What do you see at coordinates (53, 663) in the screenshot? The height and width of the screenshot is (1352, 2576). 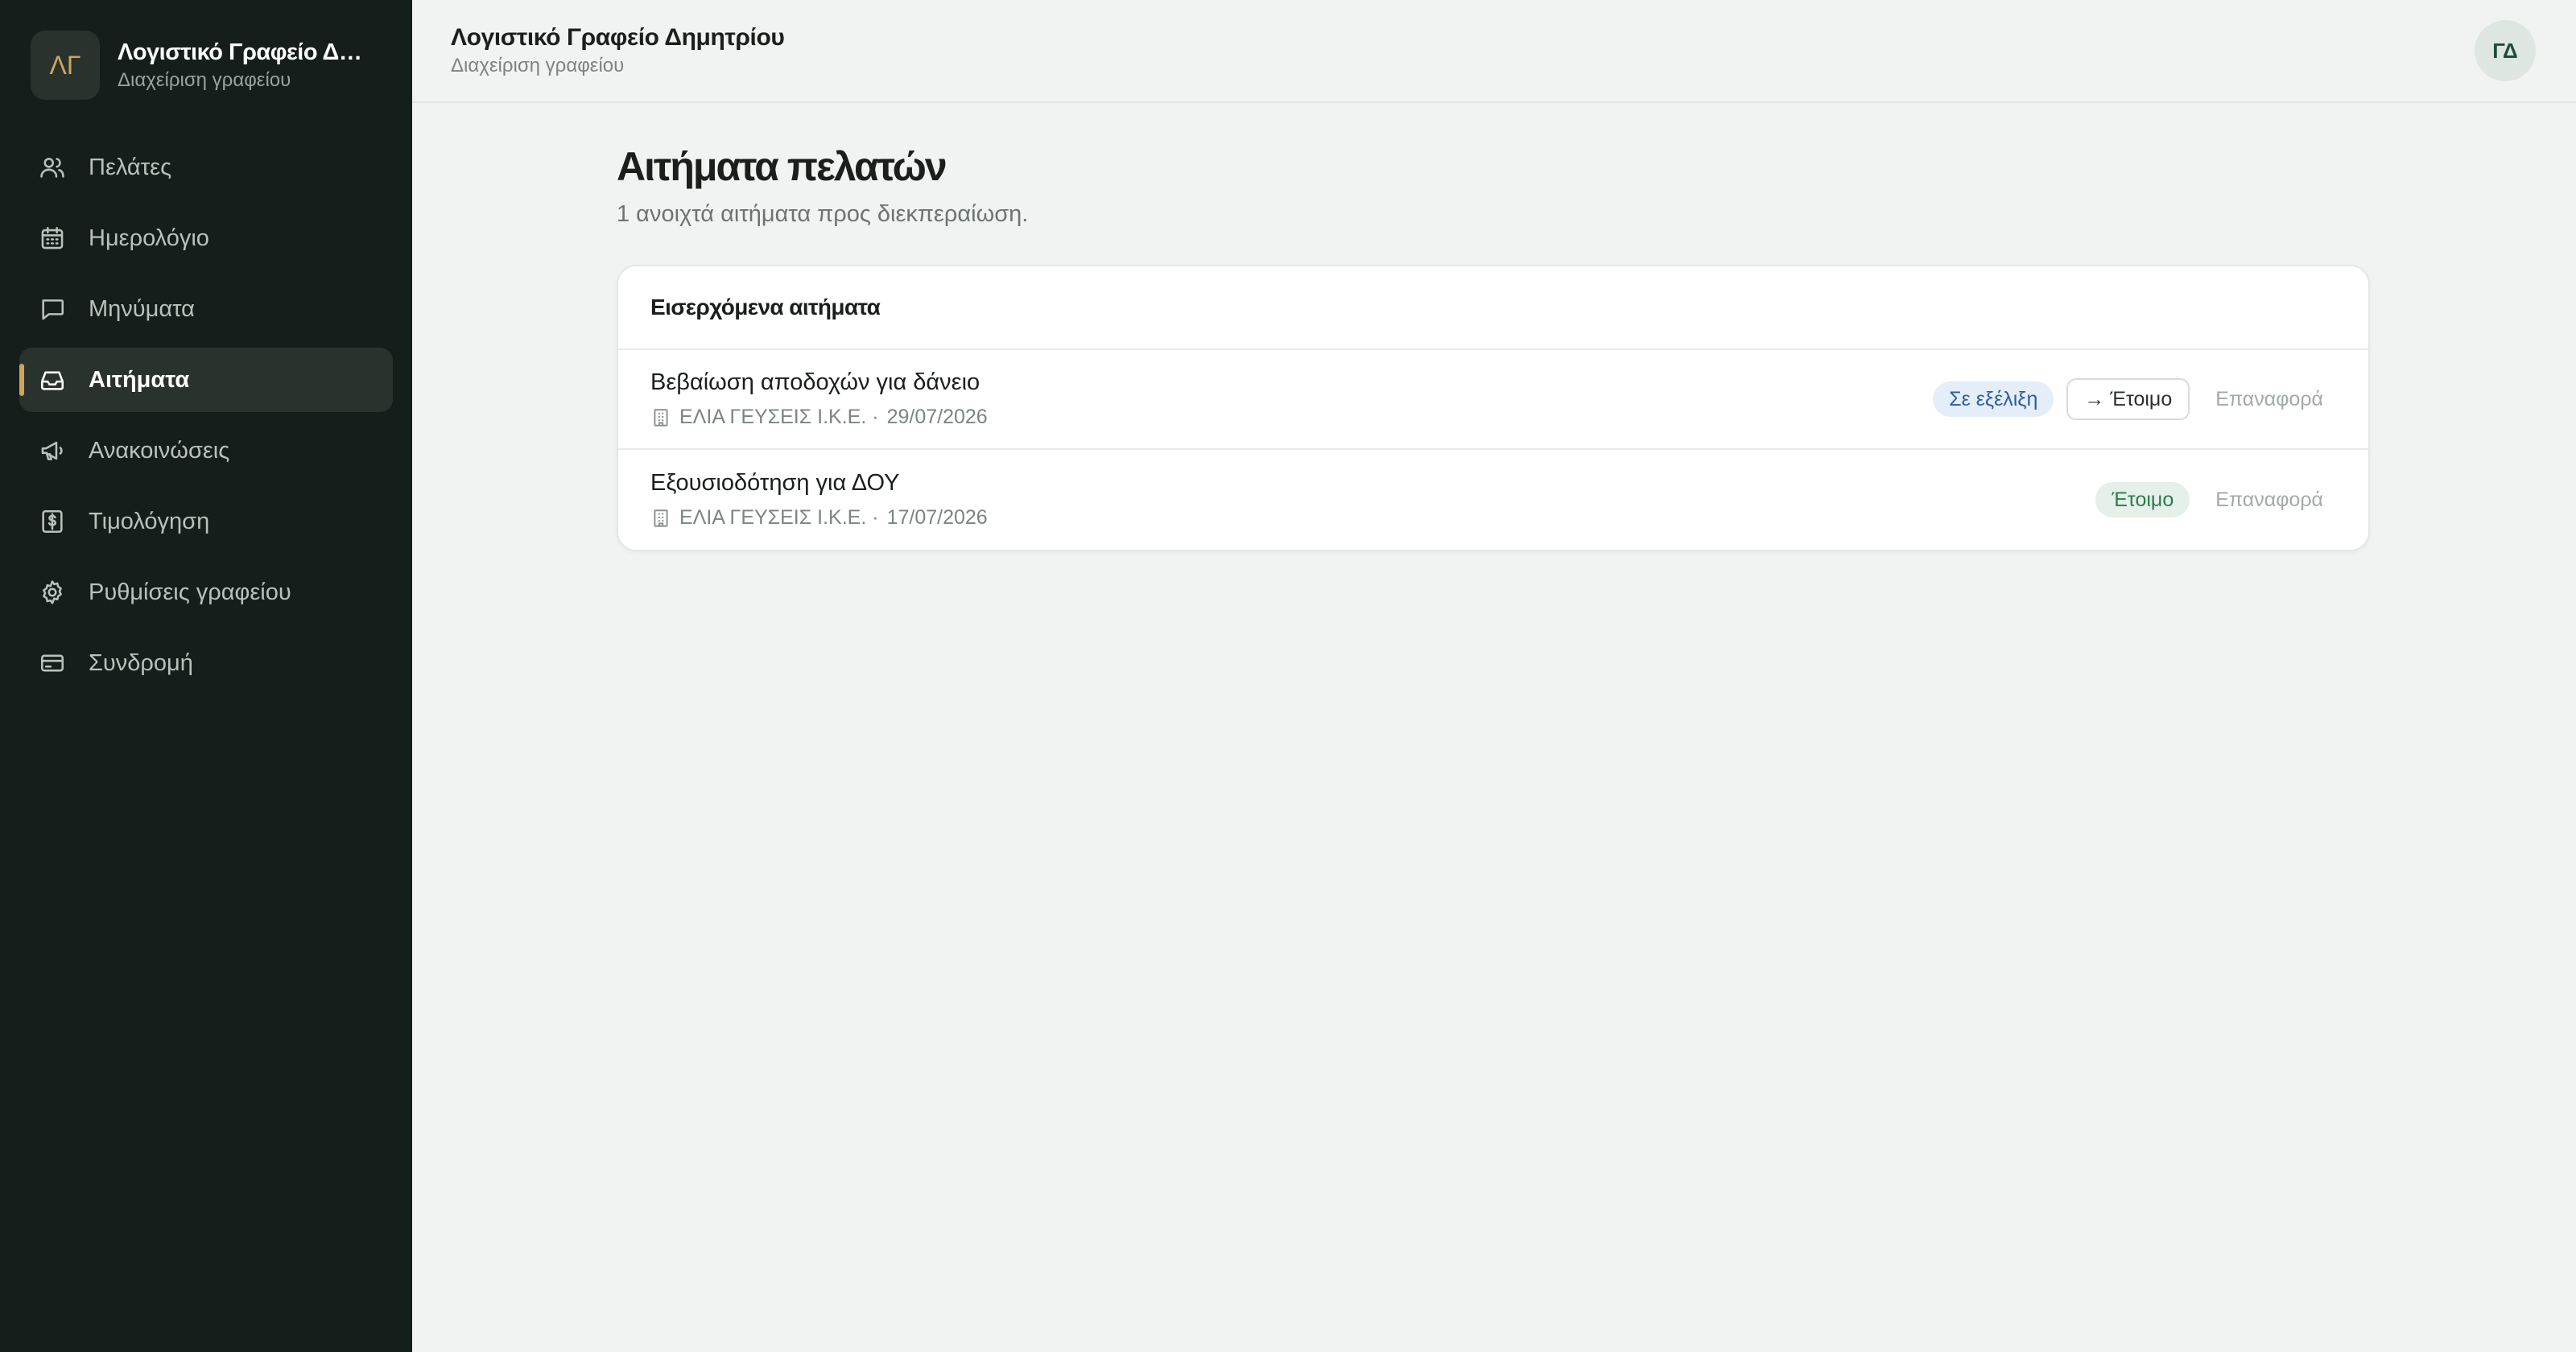 I see `credit-card-icon` at bounding box center [53, 663].